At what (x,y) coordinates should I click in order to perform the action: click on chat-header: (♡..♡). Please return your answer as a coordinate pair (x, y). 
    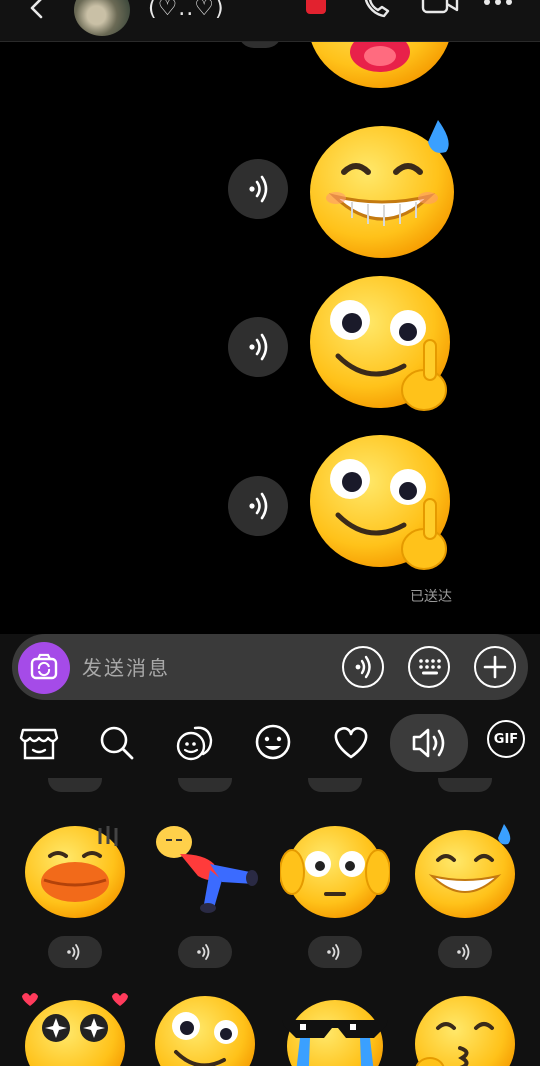
    Looking at the image, I should click on (270, 21).